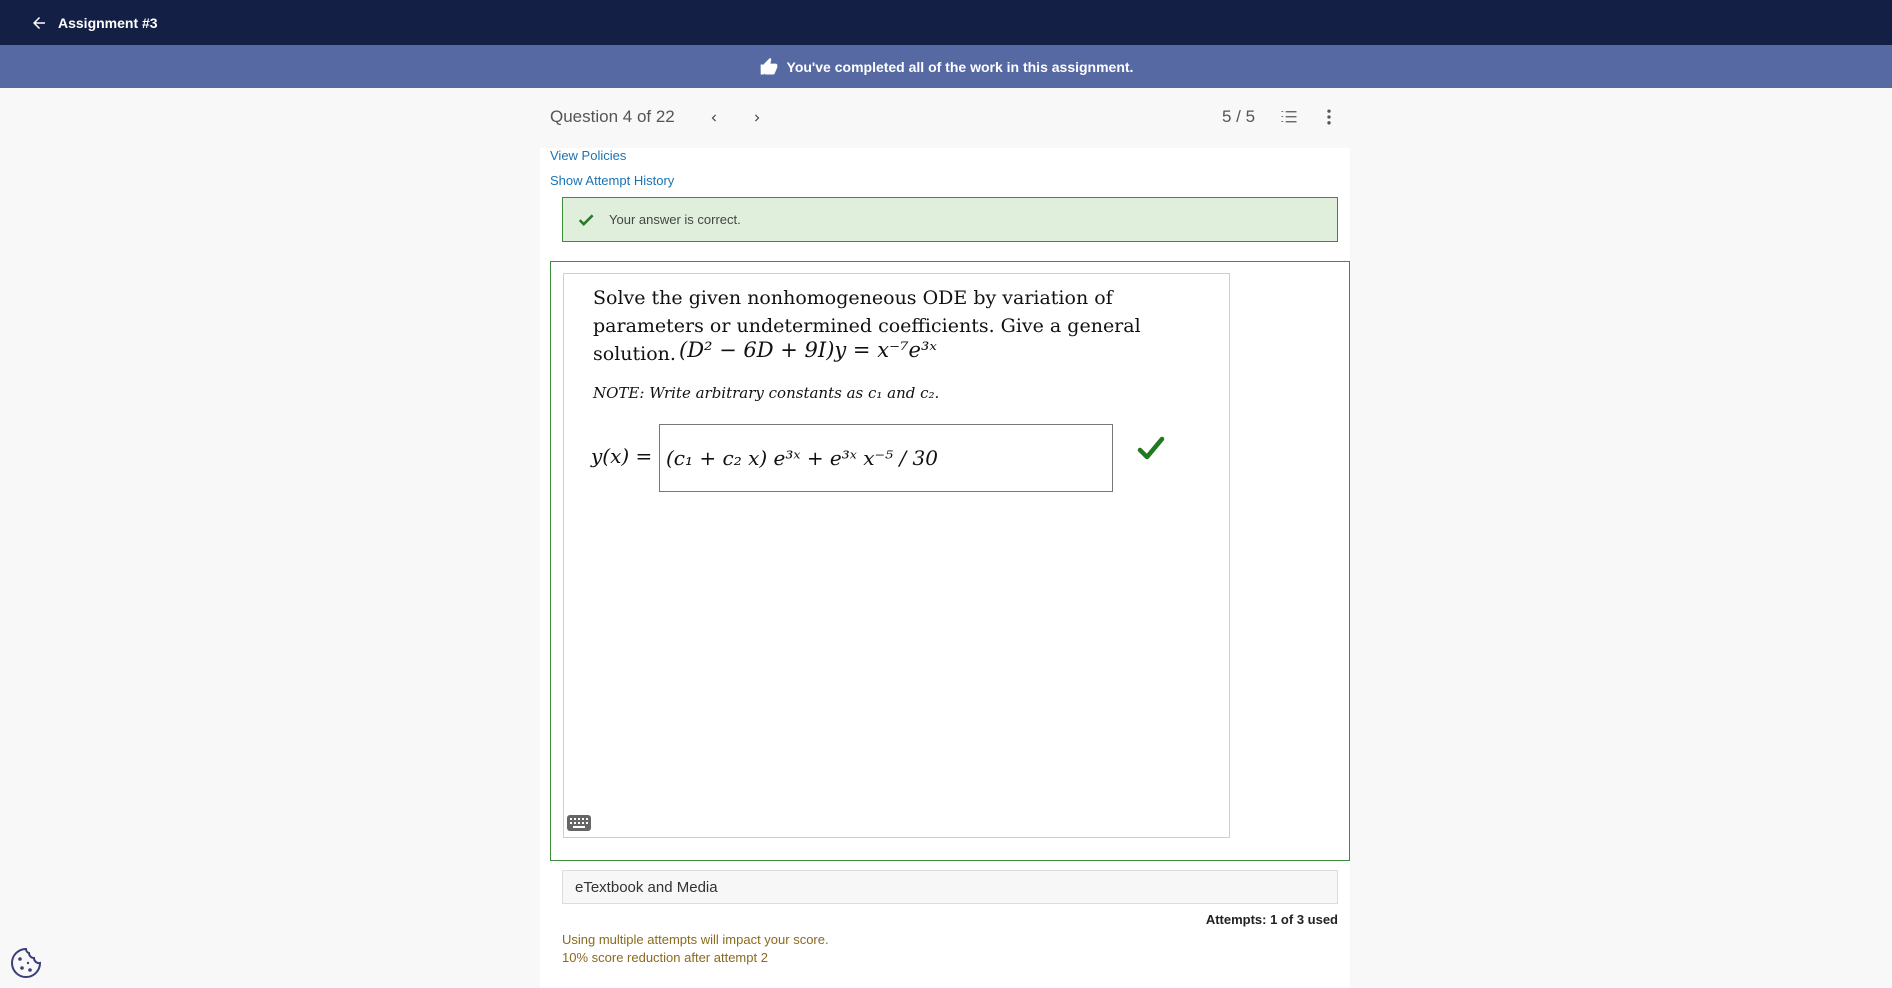 Image resolution: width=1892 pixels, height=988 pixels. I want to click on checkmark-icon, so click(586, 219).